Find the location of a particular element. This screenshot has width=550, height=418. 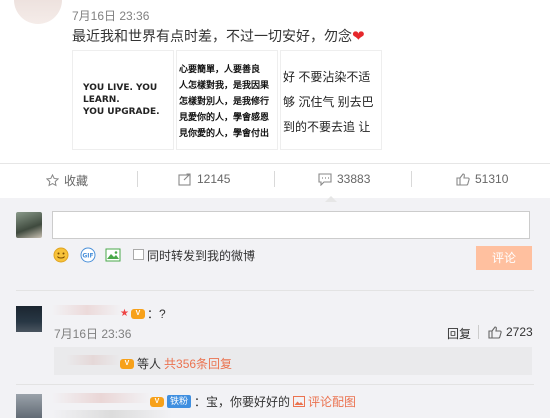

collect-button: 收藏 is located at coordinates (67, 180).